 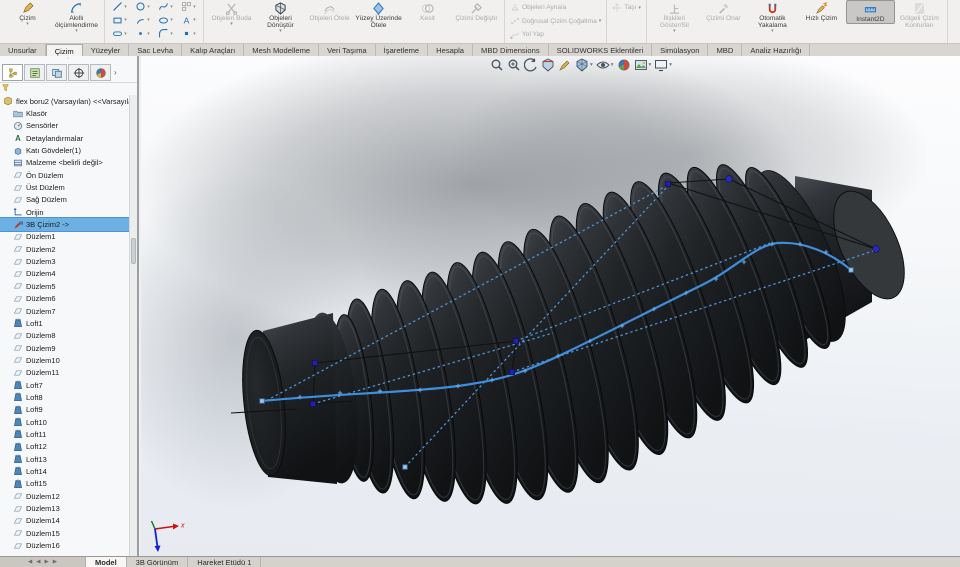 What do you see at coordinates (64, 410) in the screenshot?
I see `tree-item-loft9: Loft9` at bounding box center [64, 410].